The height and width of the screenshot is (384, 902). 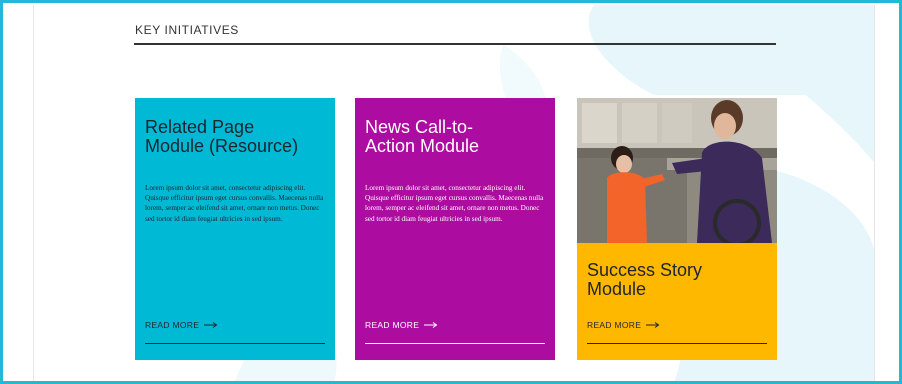 I want to click on card-title: Success Story Module, so click(x=677, y=280).